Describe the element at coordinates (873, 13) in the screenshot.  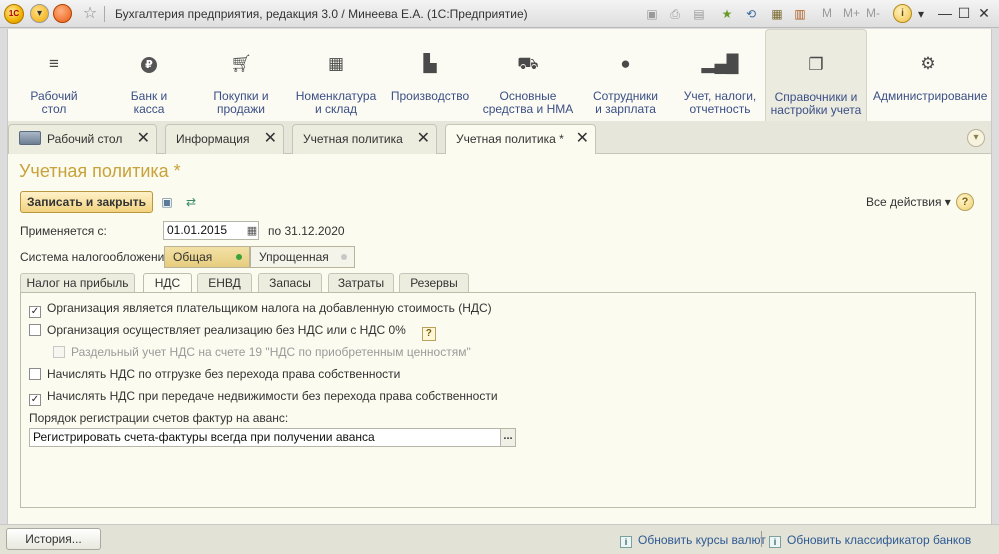
I see `memory-mminus-button: M-` at that location.